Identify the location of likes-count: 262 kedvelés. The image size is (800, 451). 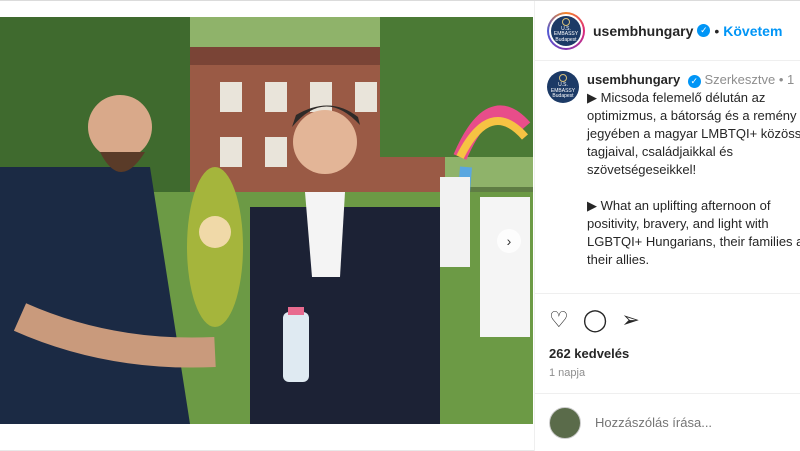
(667, 346).